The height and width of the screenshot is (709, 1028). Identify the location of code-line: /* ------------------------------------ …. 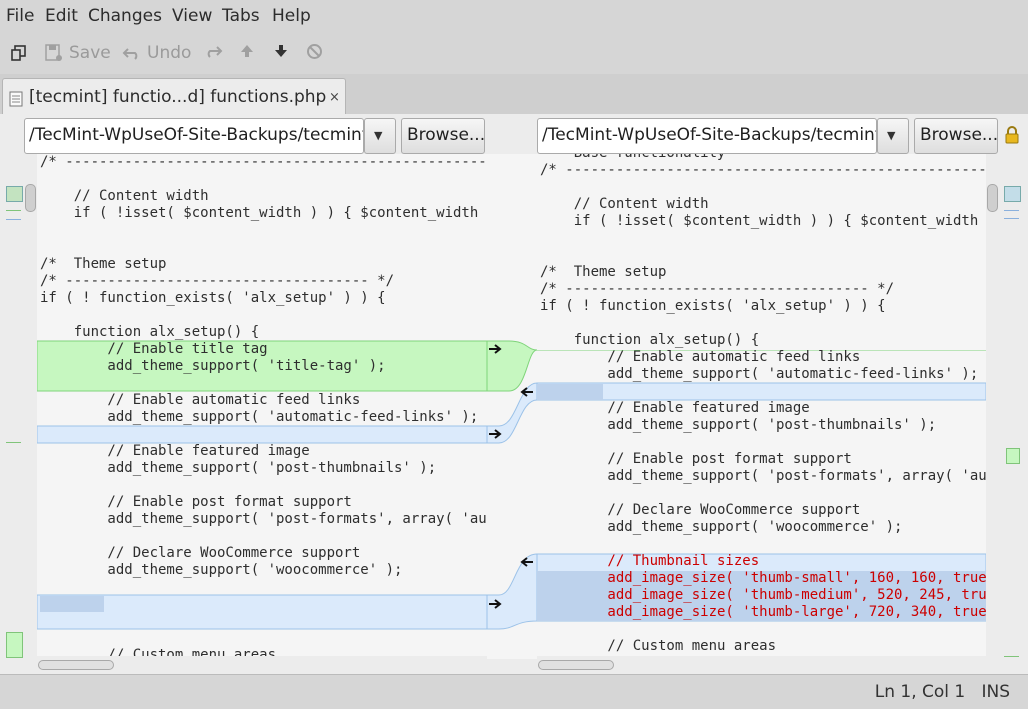
(717, 289).